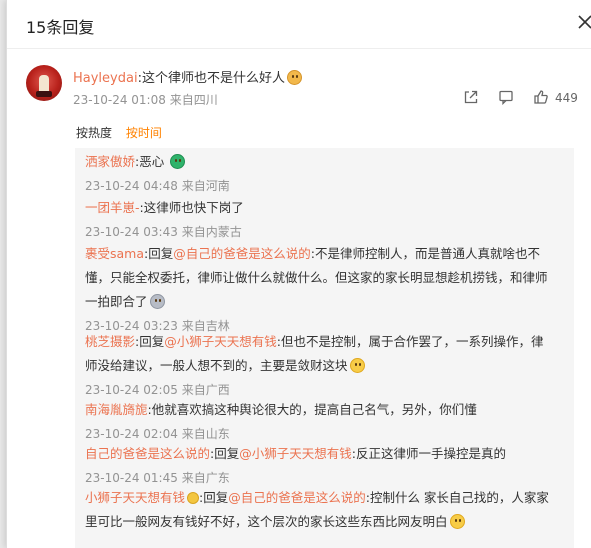 Image resolution: width=591 pixels, height=548 pixels. What do you see at coordinates (211, 232) in the screenshot?
I see `reply-location: 来自内蒙古` at bounding box center [211, 232].